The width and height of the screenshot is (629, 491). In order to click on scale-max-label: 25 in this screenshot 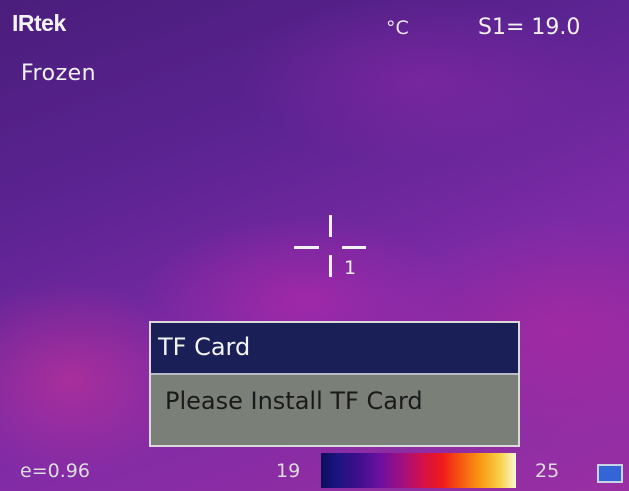, I will do `click(547, 471)`.